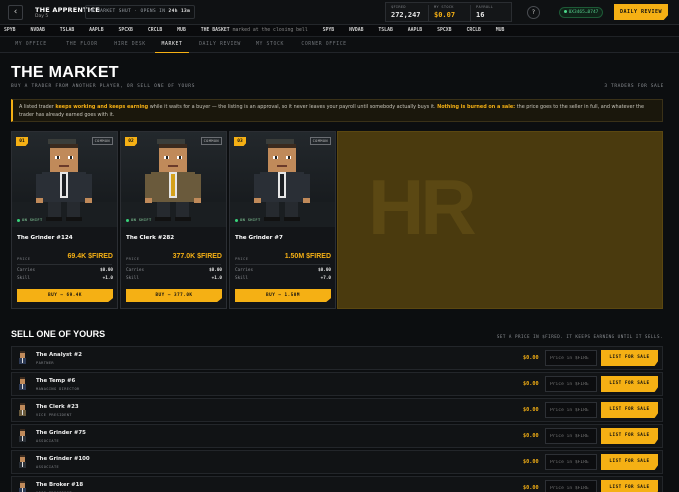 The width and height of the screenshot is (679, 492). I want to click on stats-panel: $FIRED 272,247 MY STOCK $0.07 PAYROLL 16, so click(448, 12).